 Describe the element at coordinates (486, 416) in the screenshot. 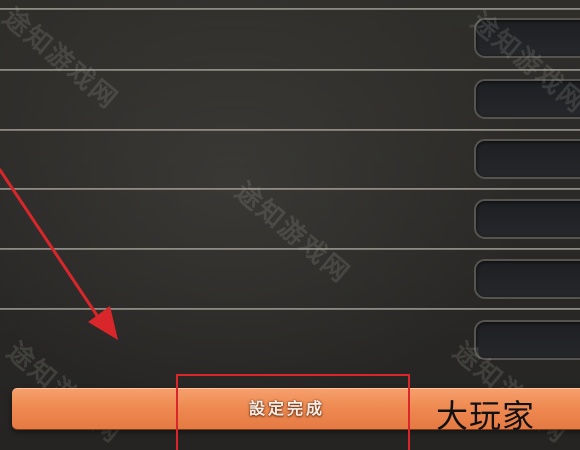

I see `corner-logo: 大玩家` at that location.